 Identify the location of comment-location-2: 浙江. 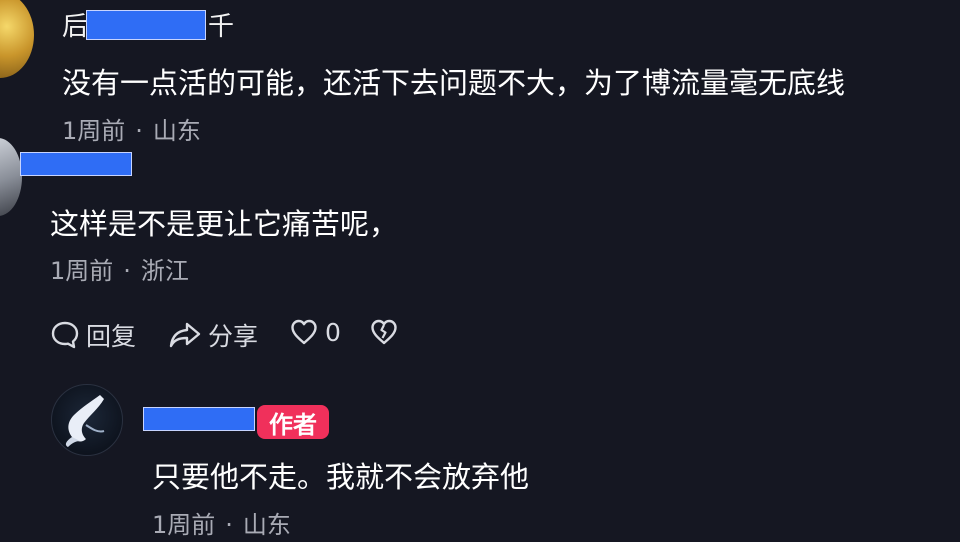
(164, 271).